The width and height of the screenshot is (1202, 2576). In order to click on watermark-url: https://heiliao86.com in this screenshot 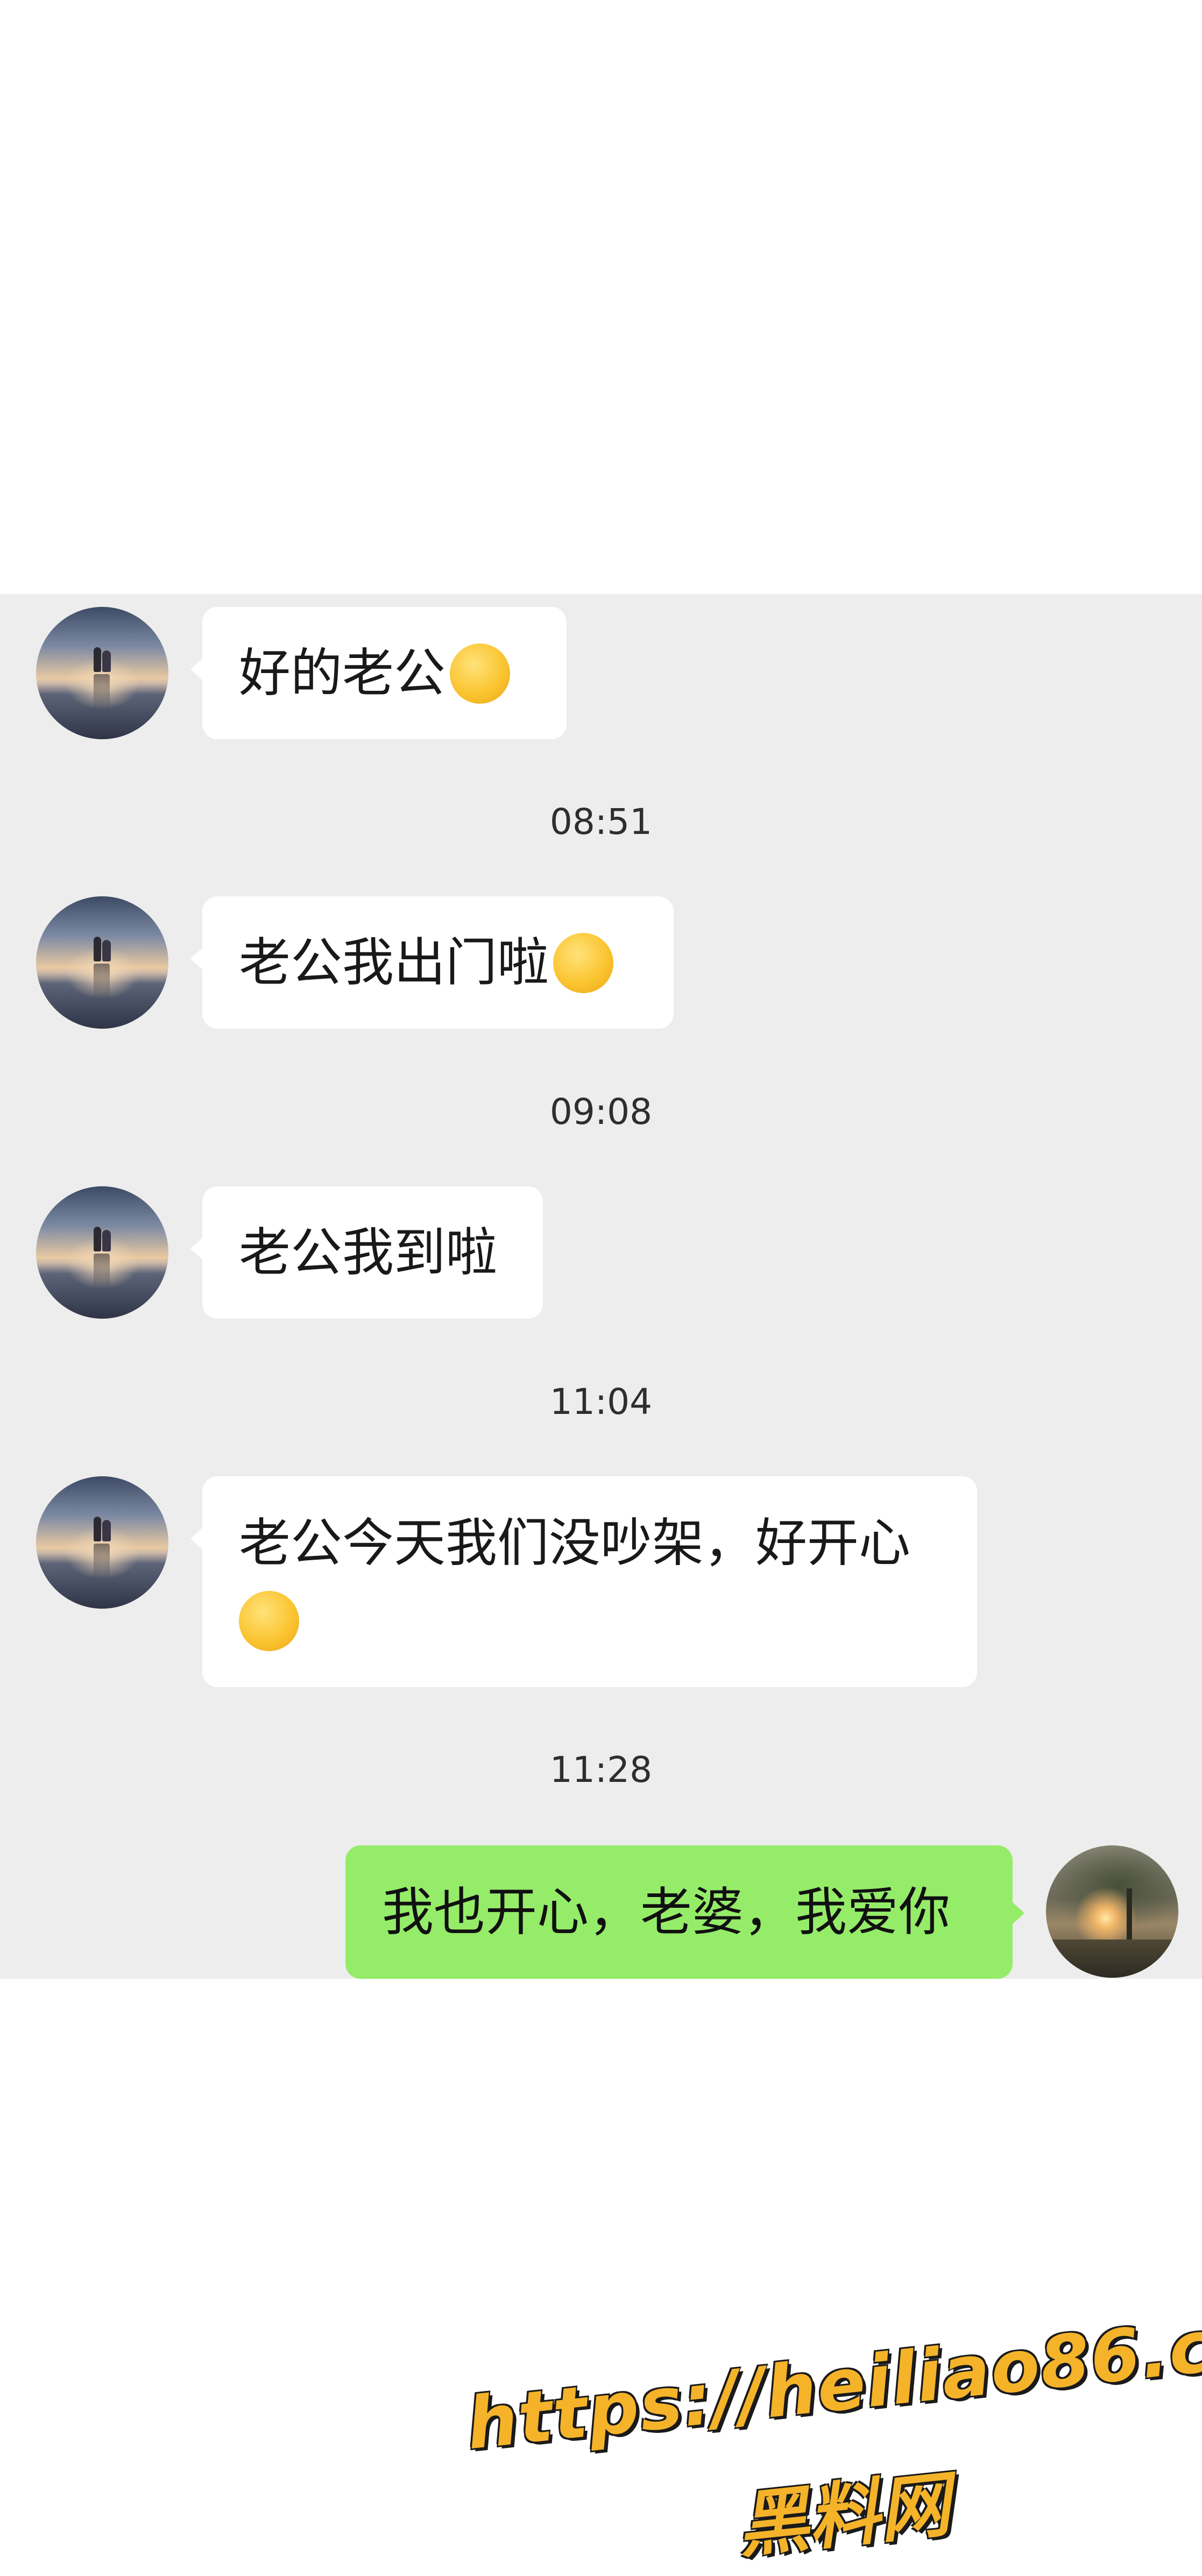, I will do `click(832, 2379)`.